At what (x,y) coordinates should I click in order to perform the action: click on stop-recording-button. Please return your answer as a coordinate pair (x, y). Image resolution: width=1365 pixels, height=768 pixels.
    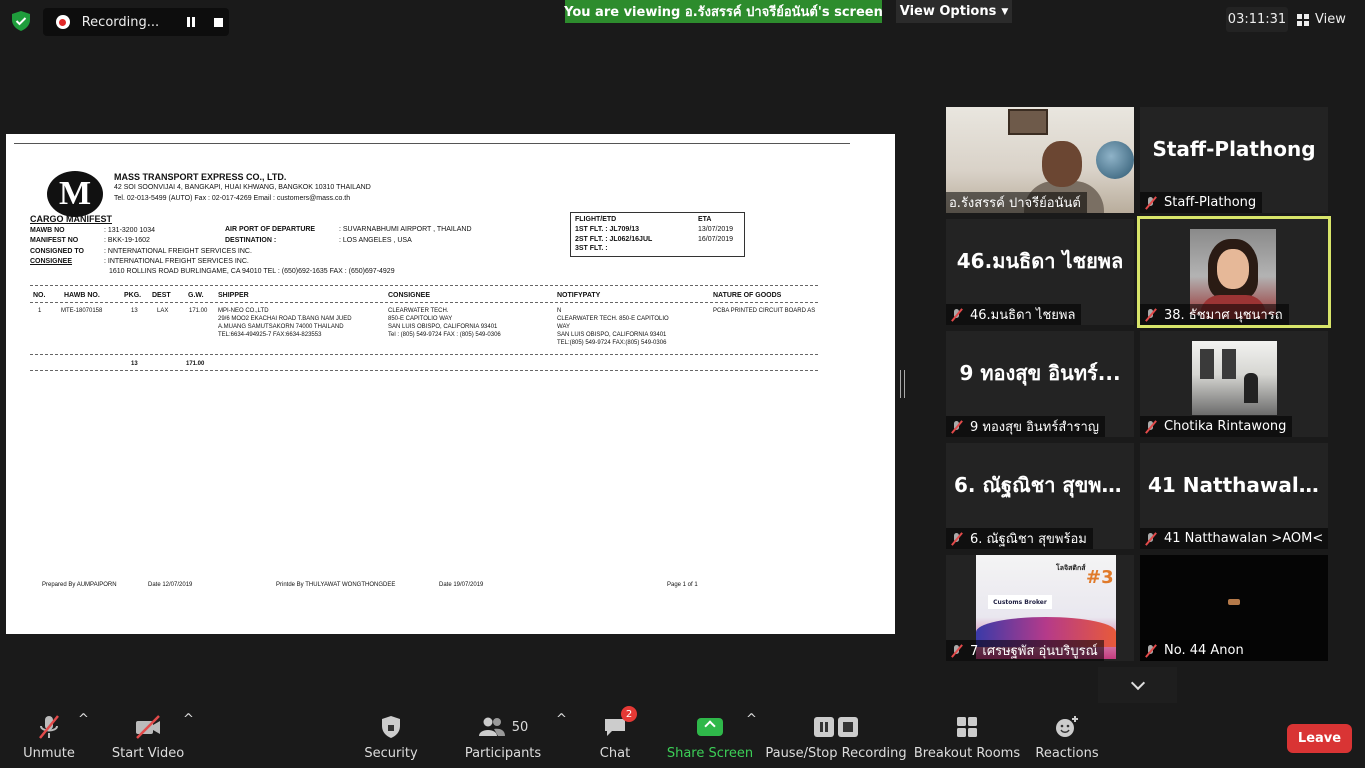
    Looking at the image, I should click on (218, 22).